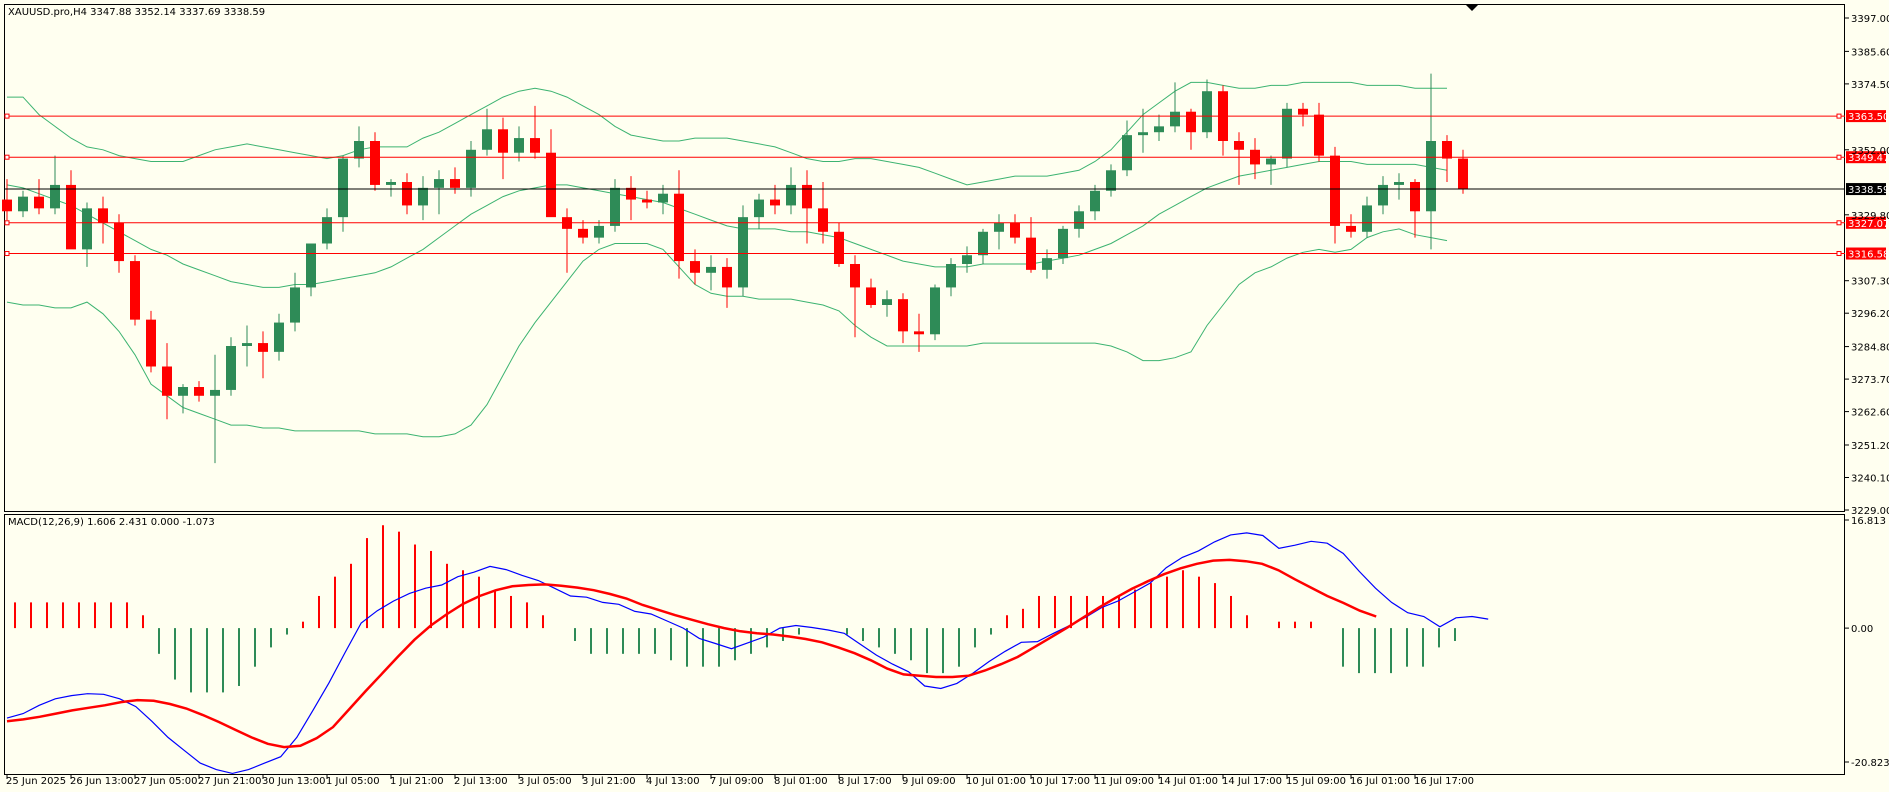  Describe the element at coordinates (673, 781) in the screenshot. I see `time-axis-label: 4 Jul 13:00` at that location.